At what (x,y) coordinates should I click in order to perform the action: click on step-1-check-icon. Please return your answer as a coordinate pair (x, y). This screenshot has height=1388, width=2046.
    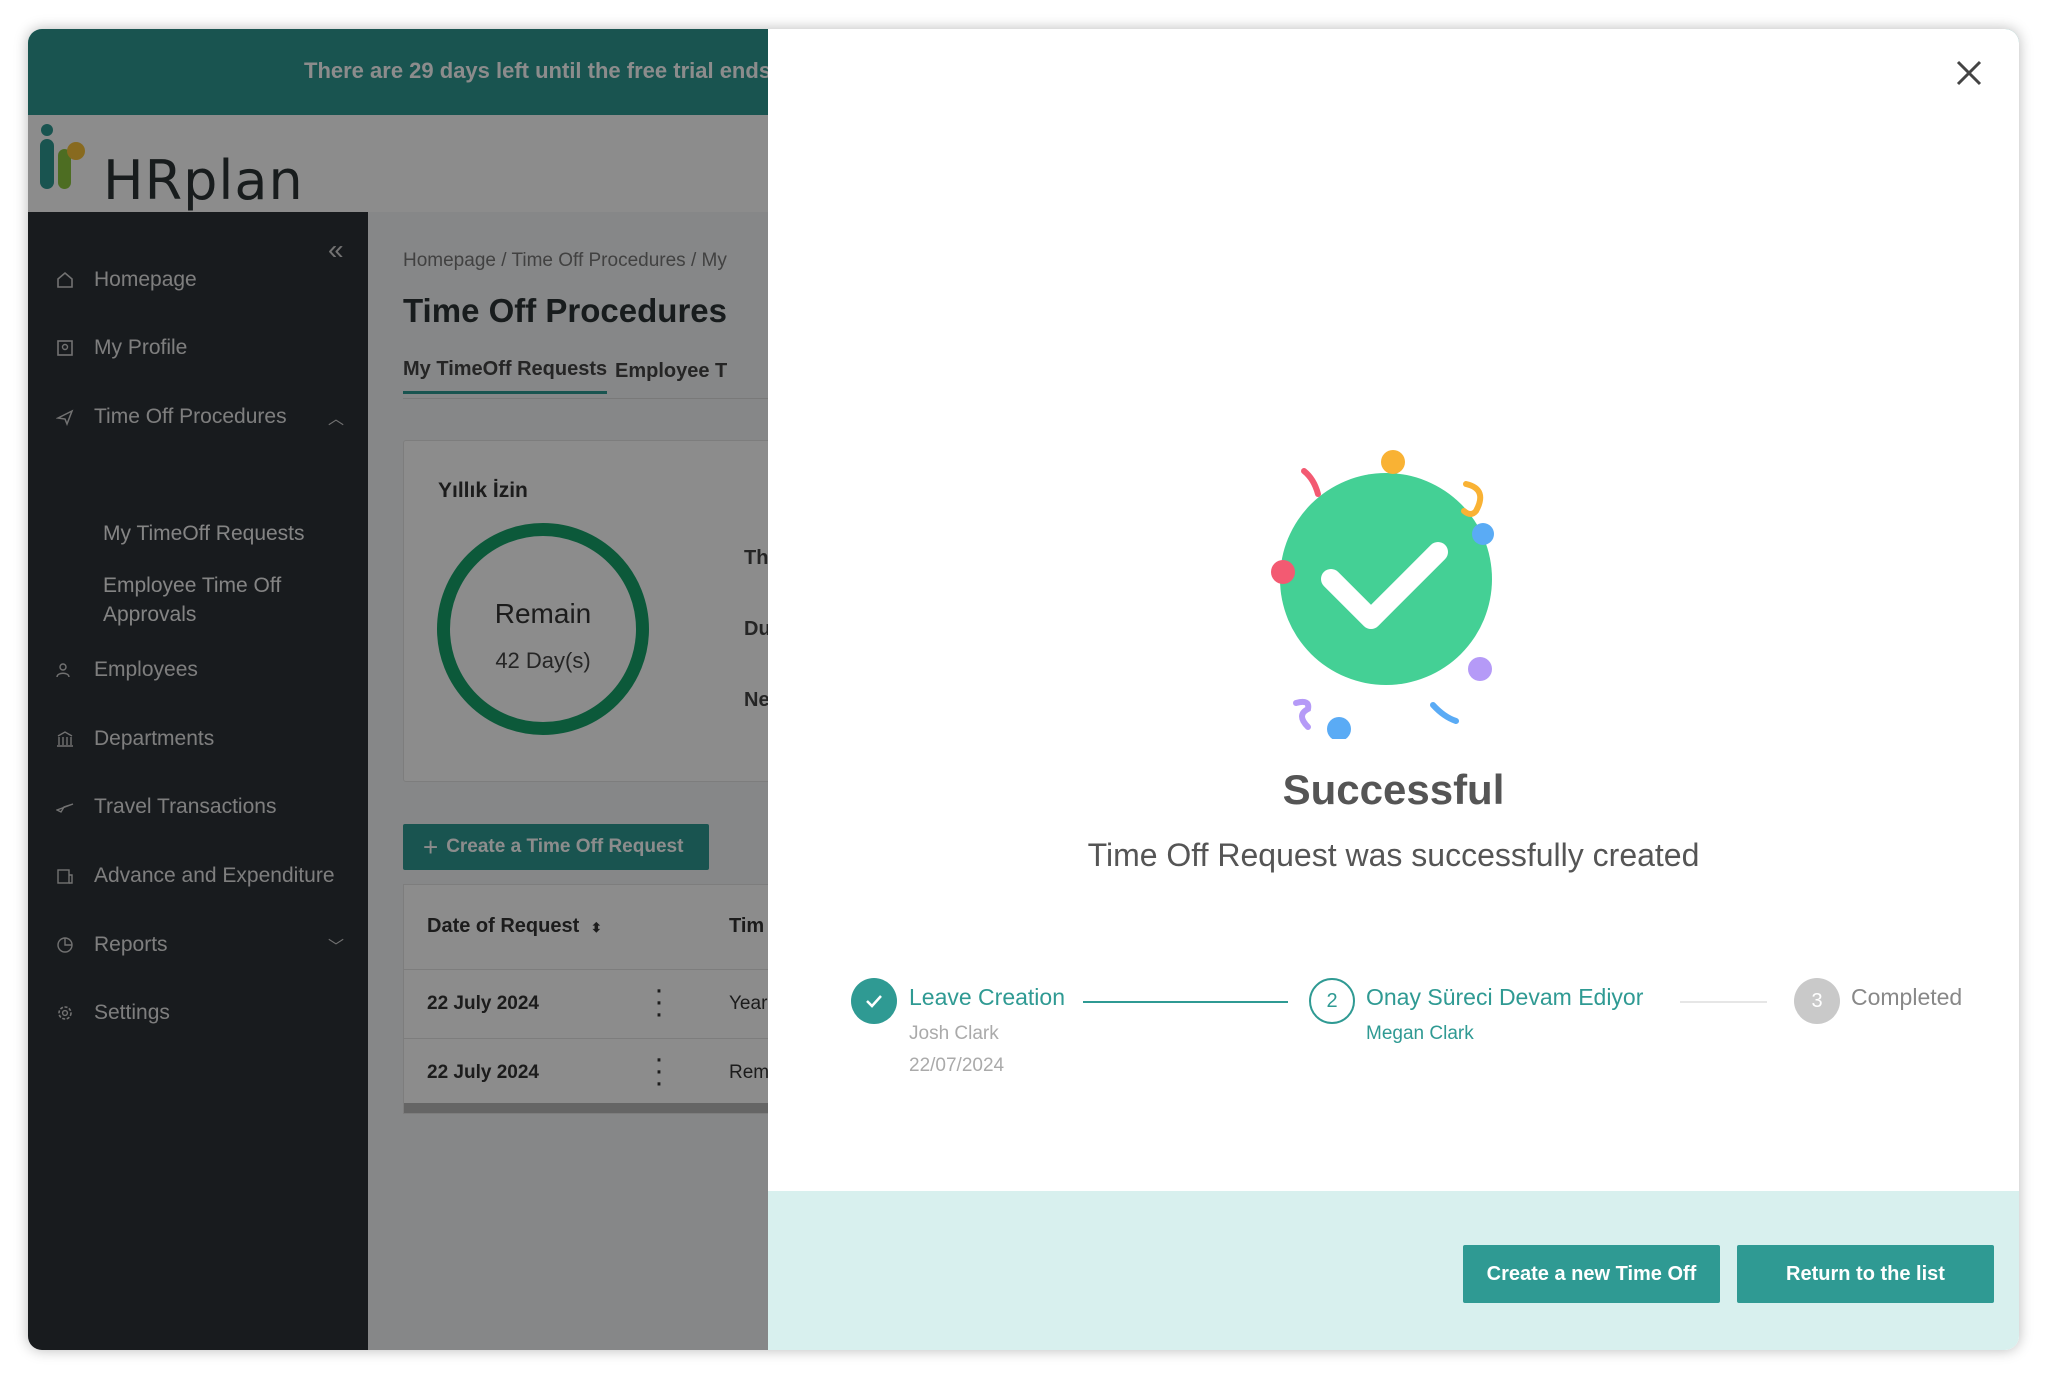
    Looking at the image, I should click on (874, 1001).